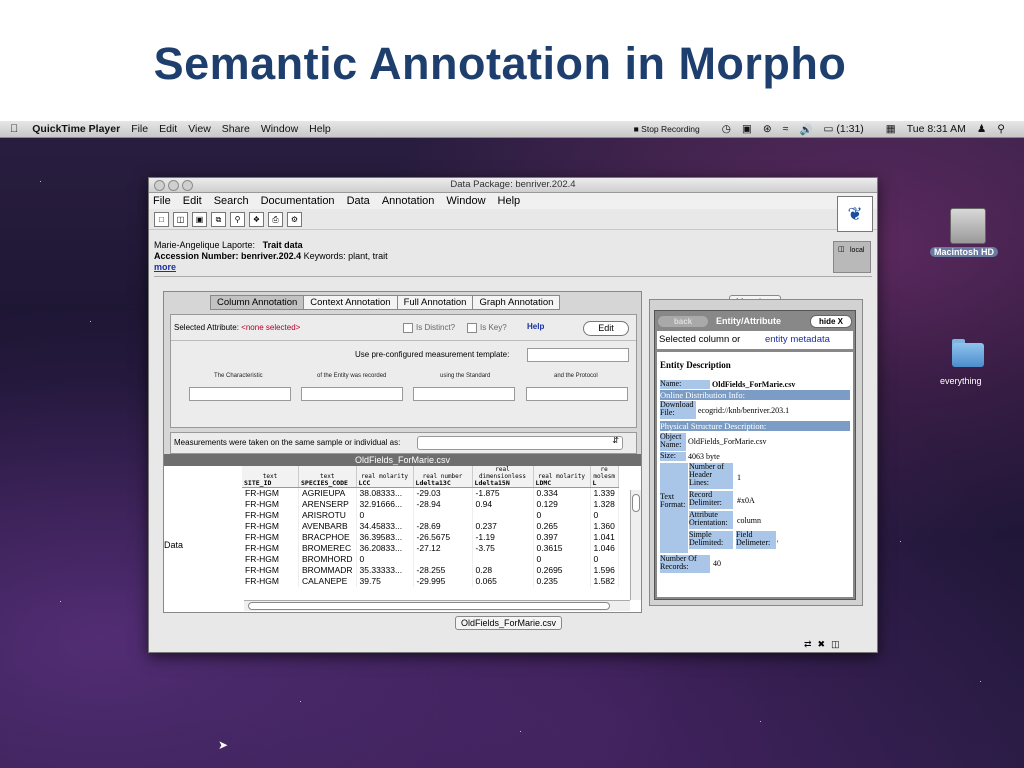 This screenshot has height=768, width=1024. What do you see at coordinates (199, 219) in the screenshot?
I see `save-icon: ▣` at bounding box center [199, 219].